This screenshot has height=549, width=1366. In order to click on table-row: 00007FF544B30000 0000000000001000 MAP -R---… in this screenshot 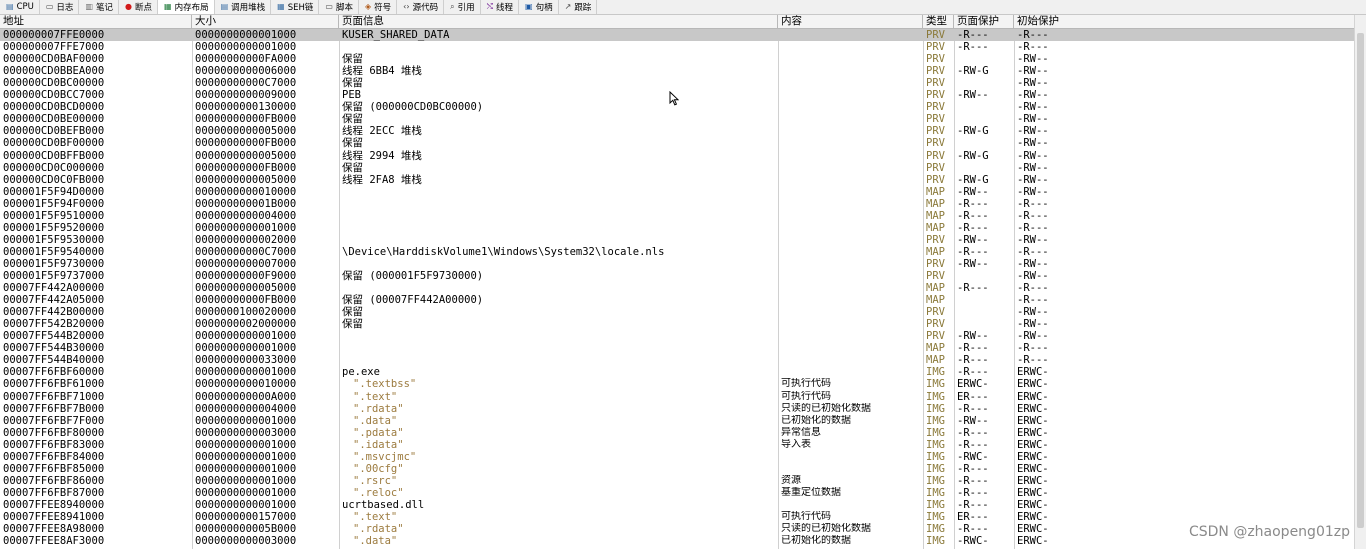, I will do `click(677, 348)`.